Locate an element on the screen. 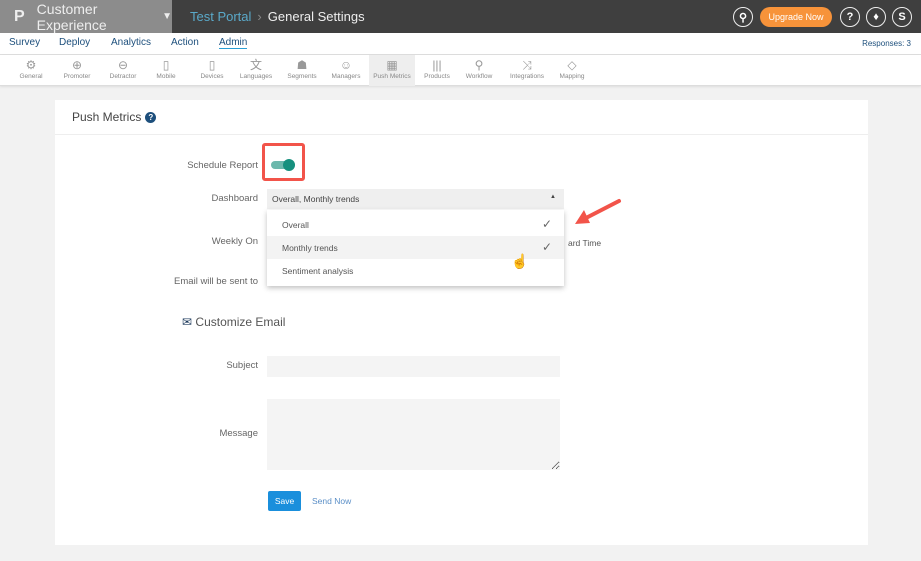 The width and height of the screenshot is (921, 561). upgrade-button: Upgrade Now is located at coordinates (796, 17).